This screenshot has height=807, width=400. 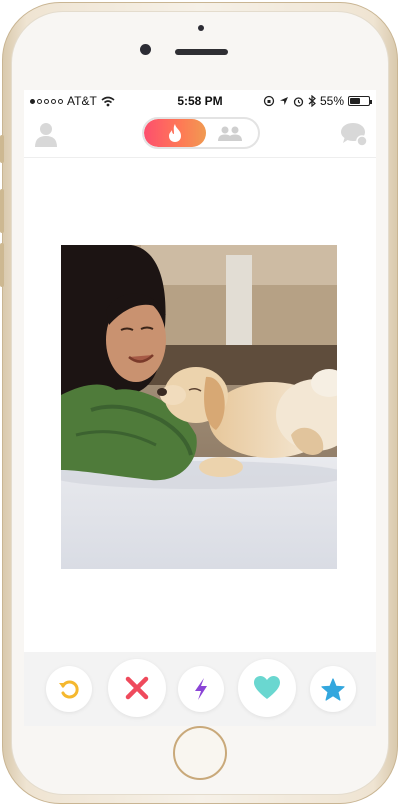 I want to click on battery-percent: 55%, so click(x=331, y=101).